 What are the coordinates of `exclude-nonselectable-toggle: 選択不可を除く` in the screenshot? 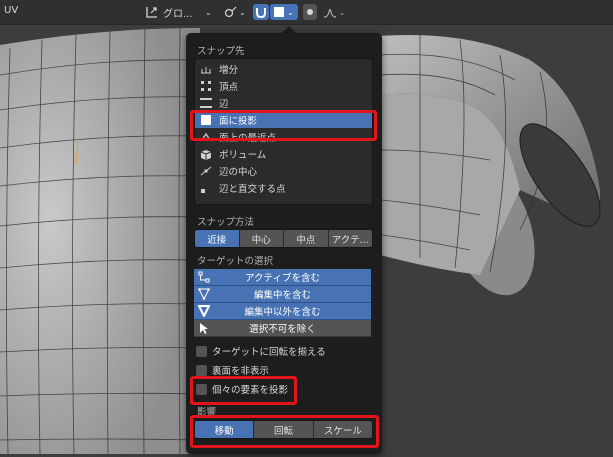 It's located at (282, 328).